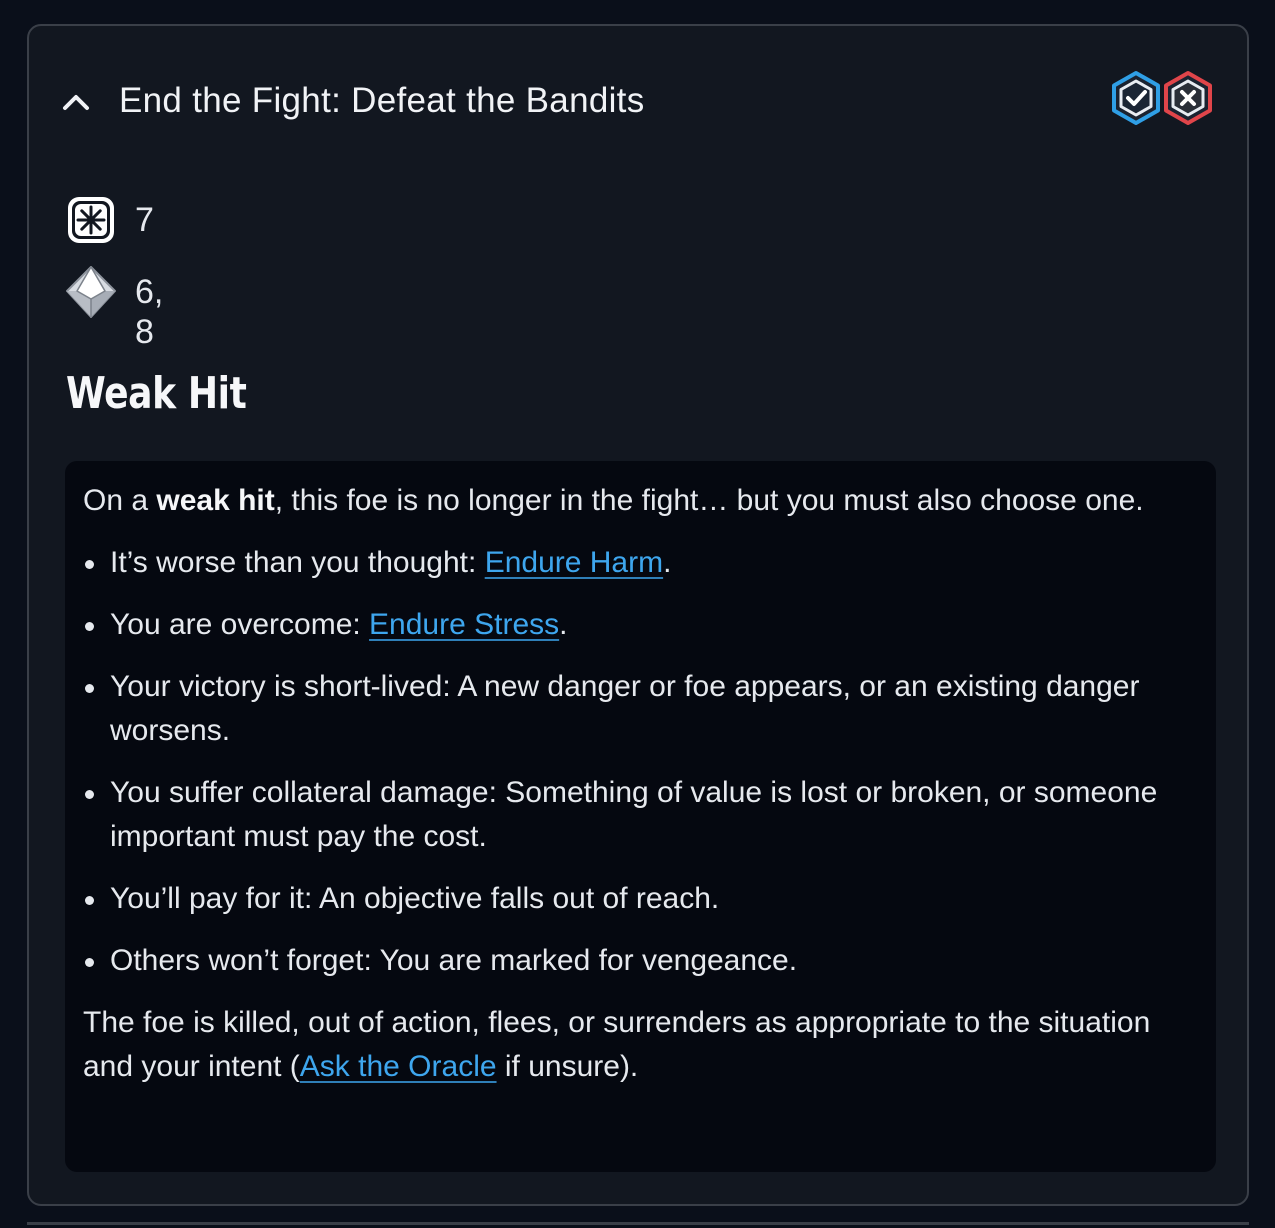  What do you see at coordinates (640, 625) in the screenshot?
I see `list-item: You are overcome: Endure Stress.` at bounding box center [640, 625].